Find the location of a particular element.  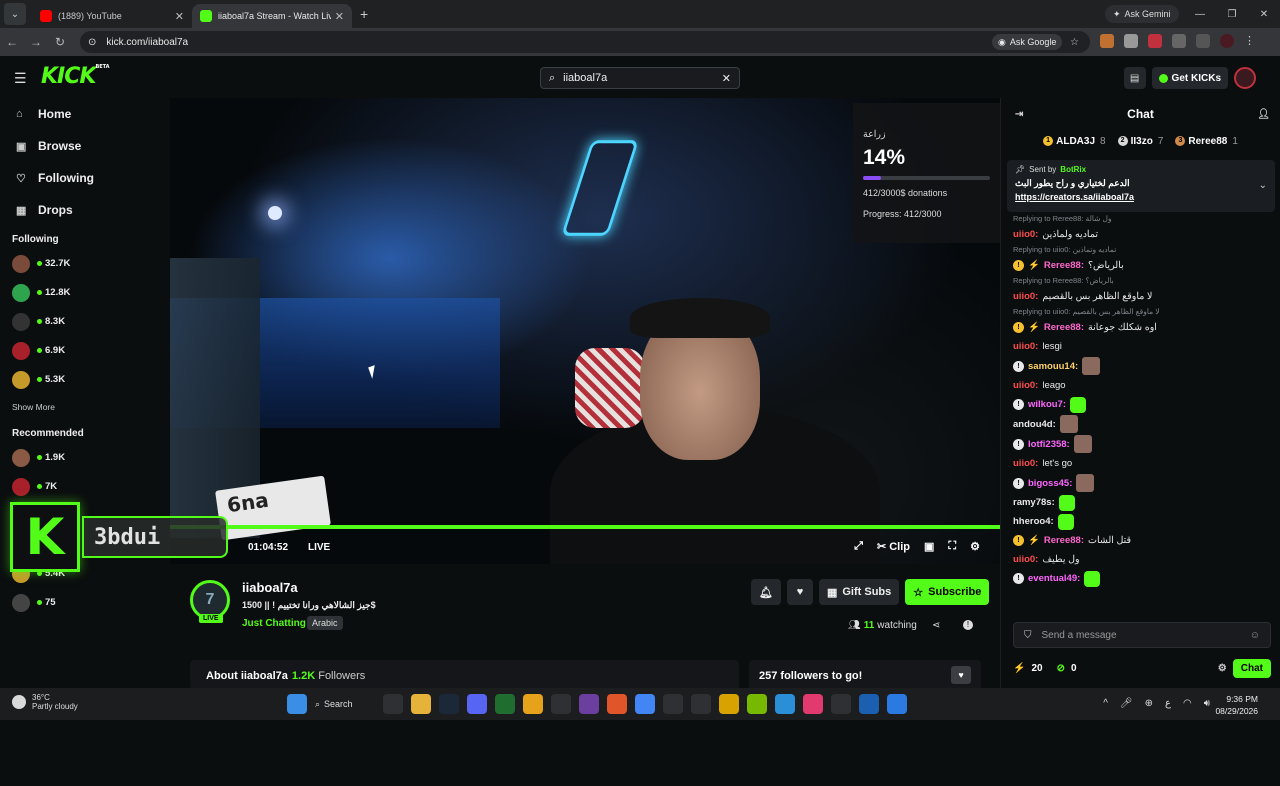

stream-category: Just Chatting is located at coordinates (274, 623).